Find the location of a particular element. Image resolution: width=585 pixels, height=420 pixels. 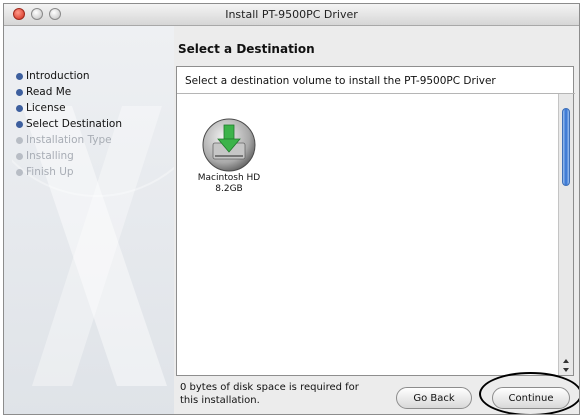

step-read-me: Read Me is located at coordinates (69, 92).